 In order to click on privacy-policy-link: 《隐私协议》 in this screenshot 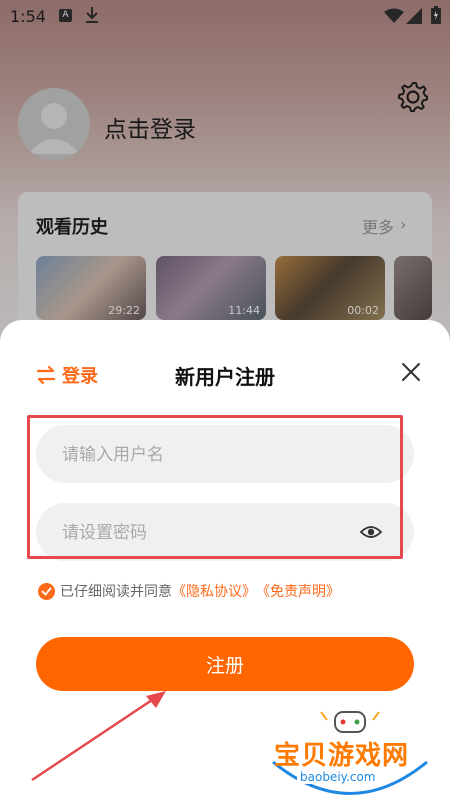, I will do `click(214, 591)`.